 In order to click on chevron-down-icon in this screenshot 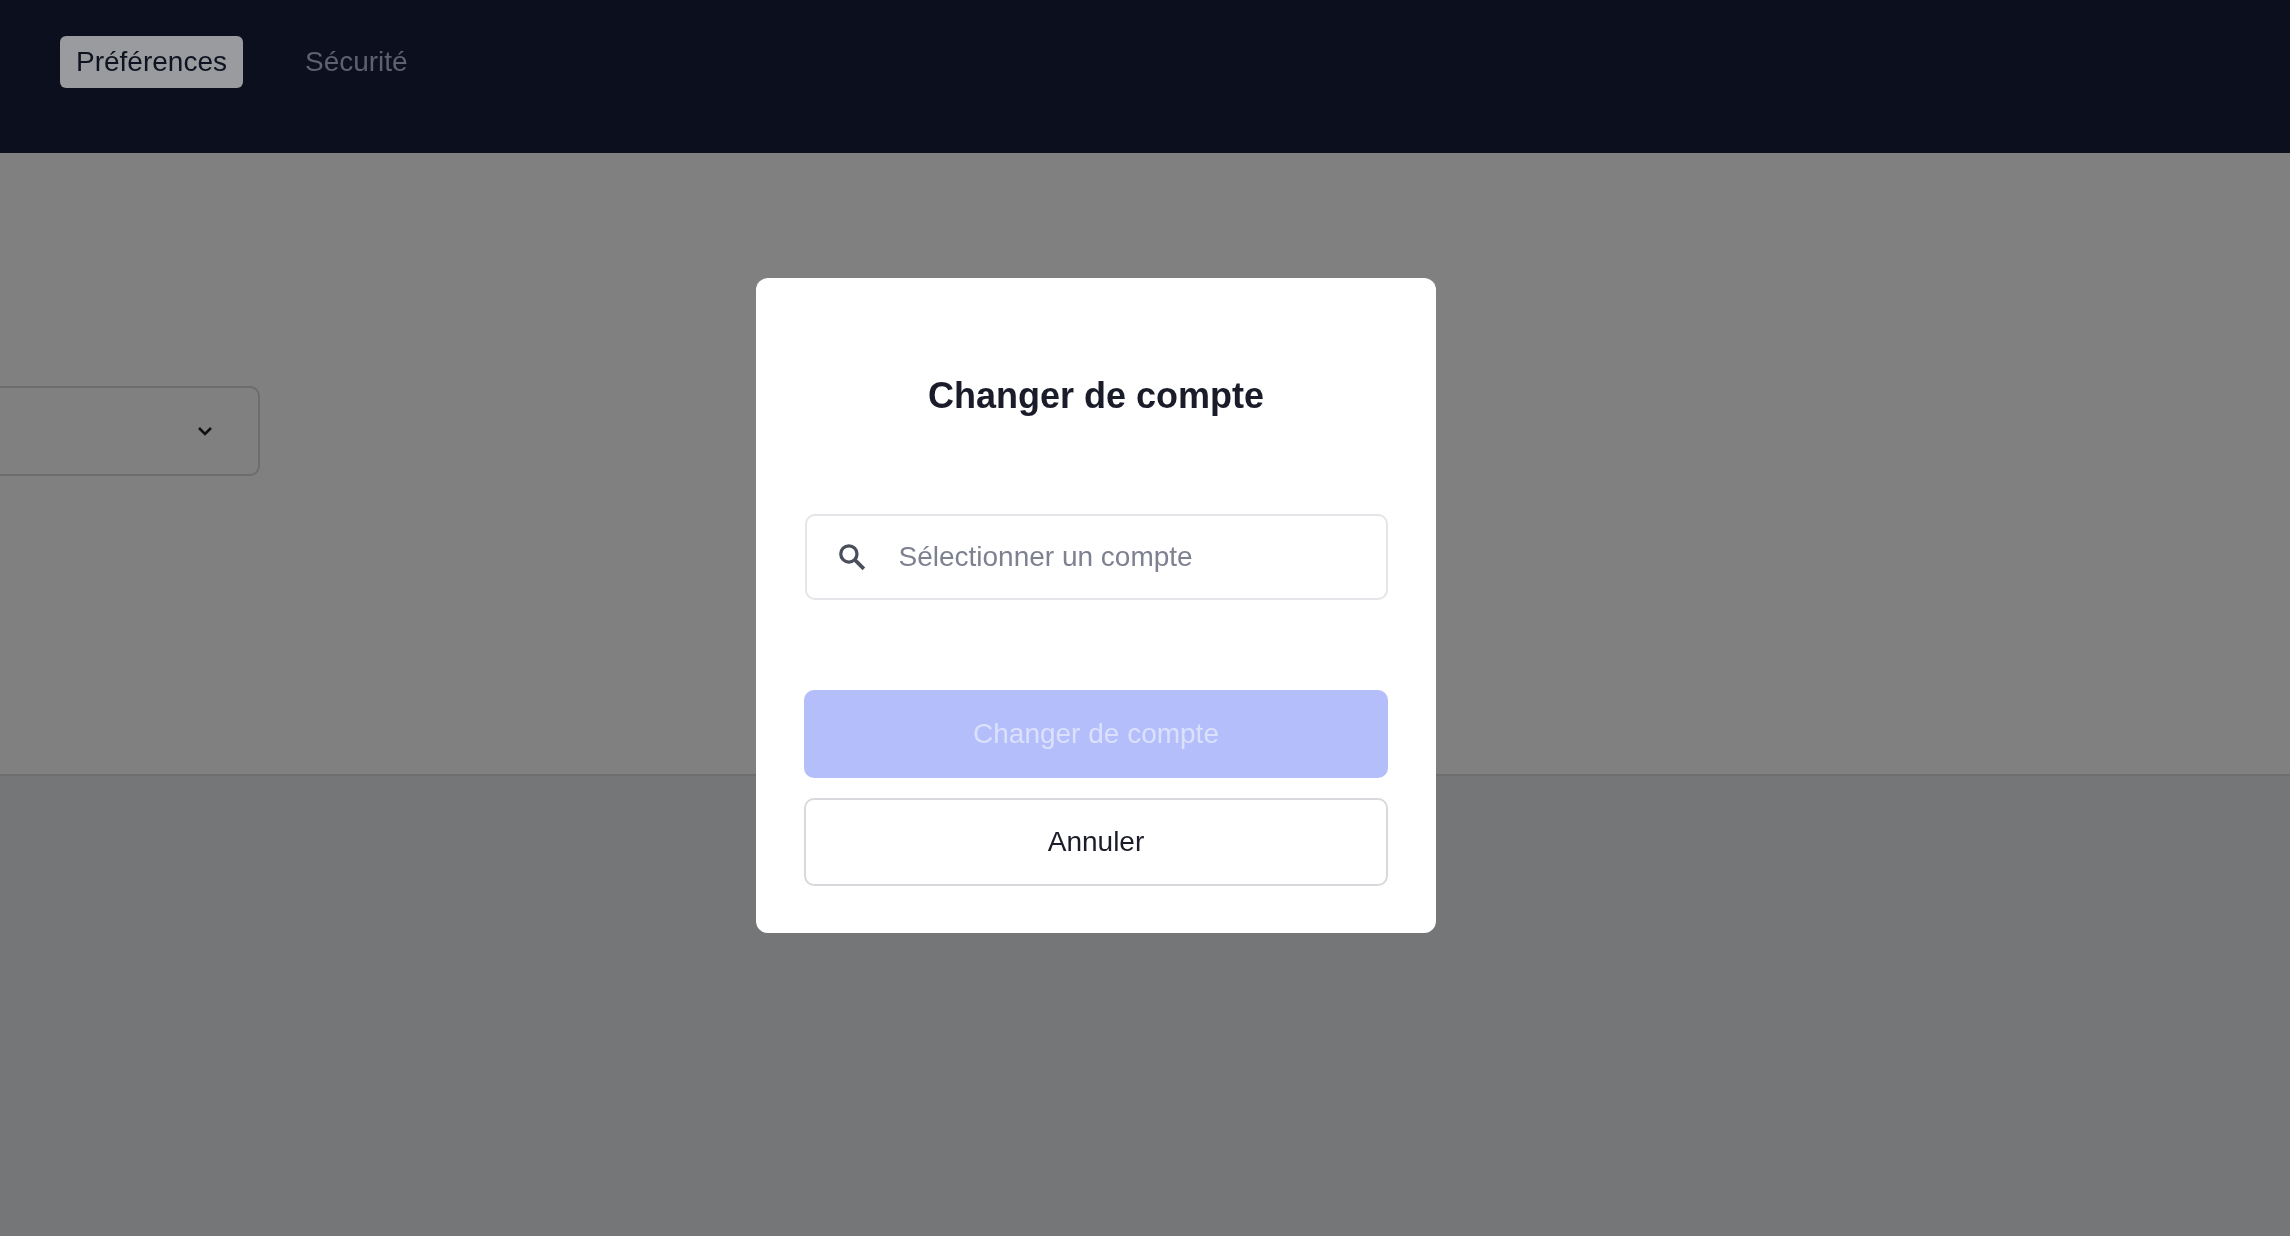, I will do `click(205, 431)`.